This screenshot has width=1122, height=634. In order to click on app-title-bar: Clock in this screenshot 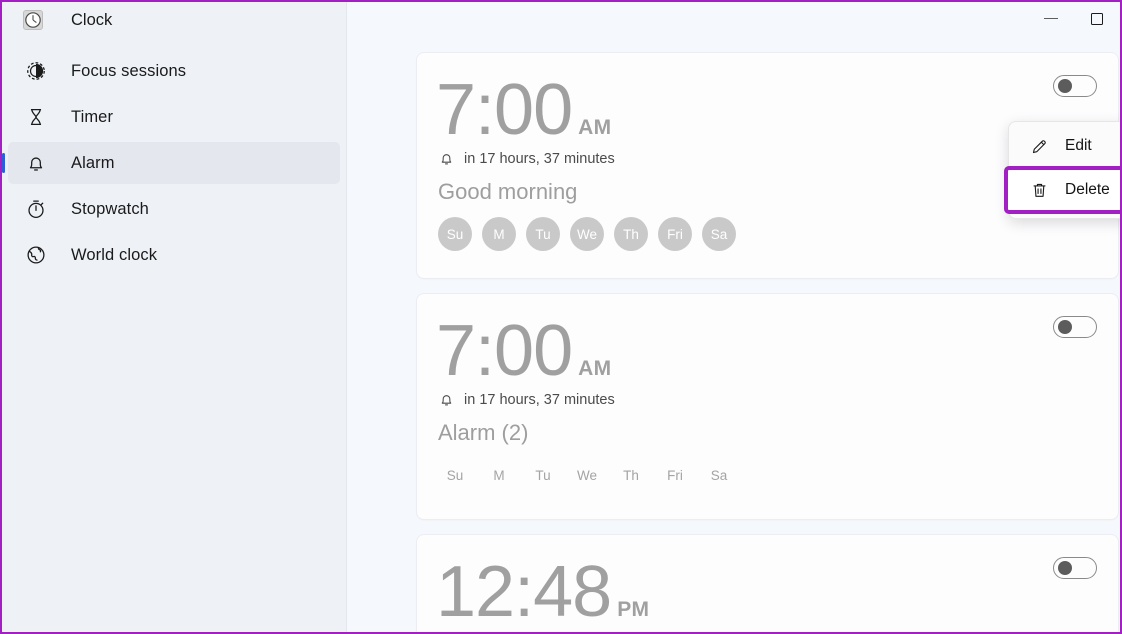, I will do `click(174, 20)`.